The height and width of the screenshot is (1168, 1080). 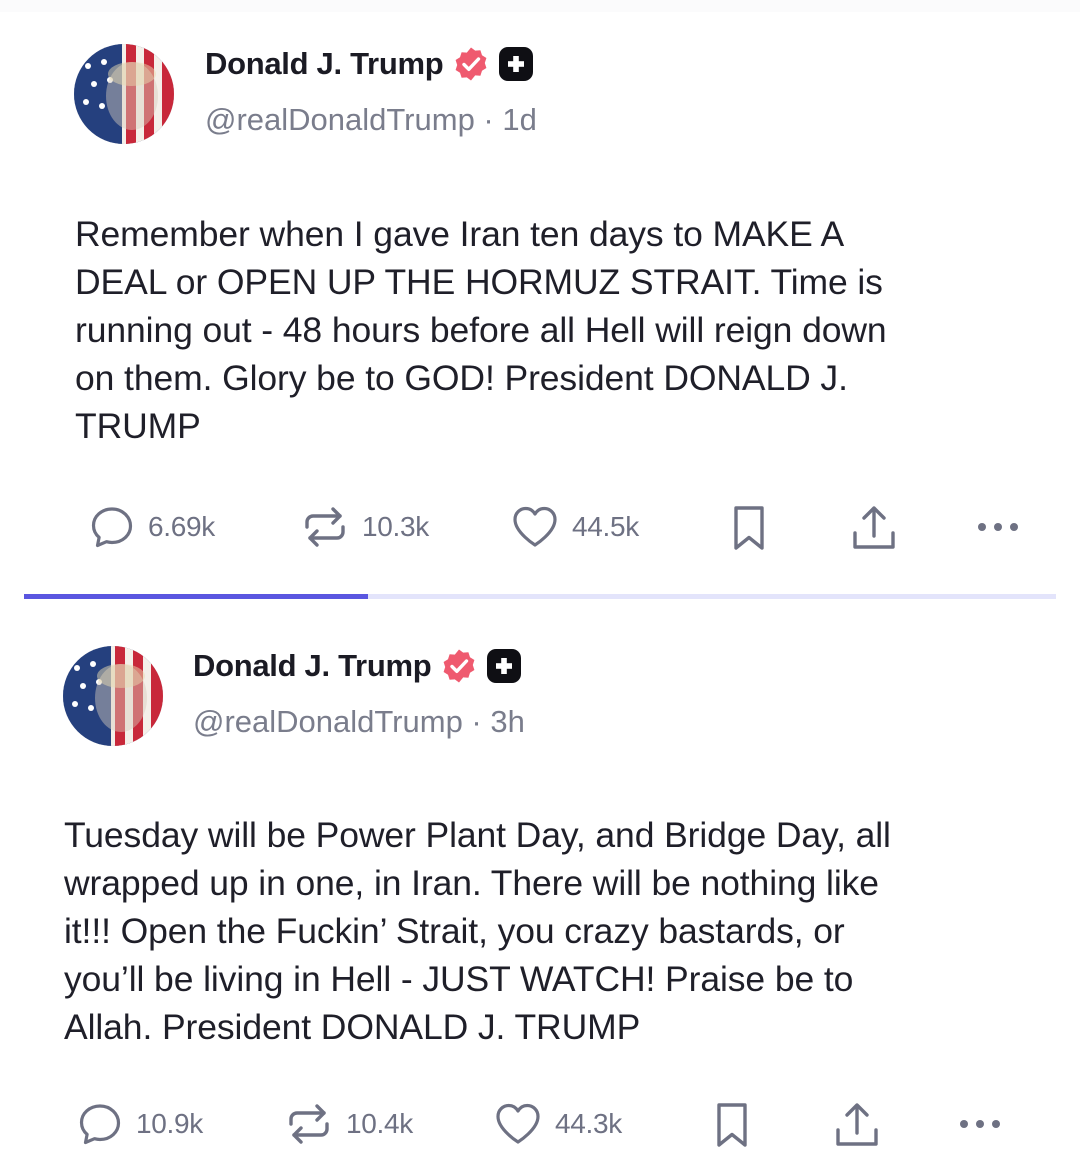 I want to click on reply-count: 10.9k, so click(x=169, y=1123).